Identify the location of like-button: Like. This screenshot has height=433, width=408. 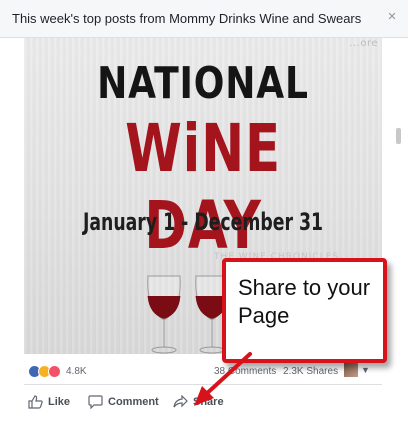
(49, 402).